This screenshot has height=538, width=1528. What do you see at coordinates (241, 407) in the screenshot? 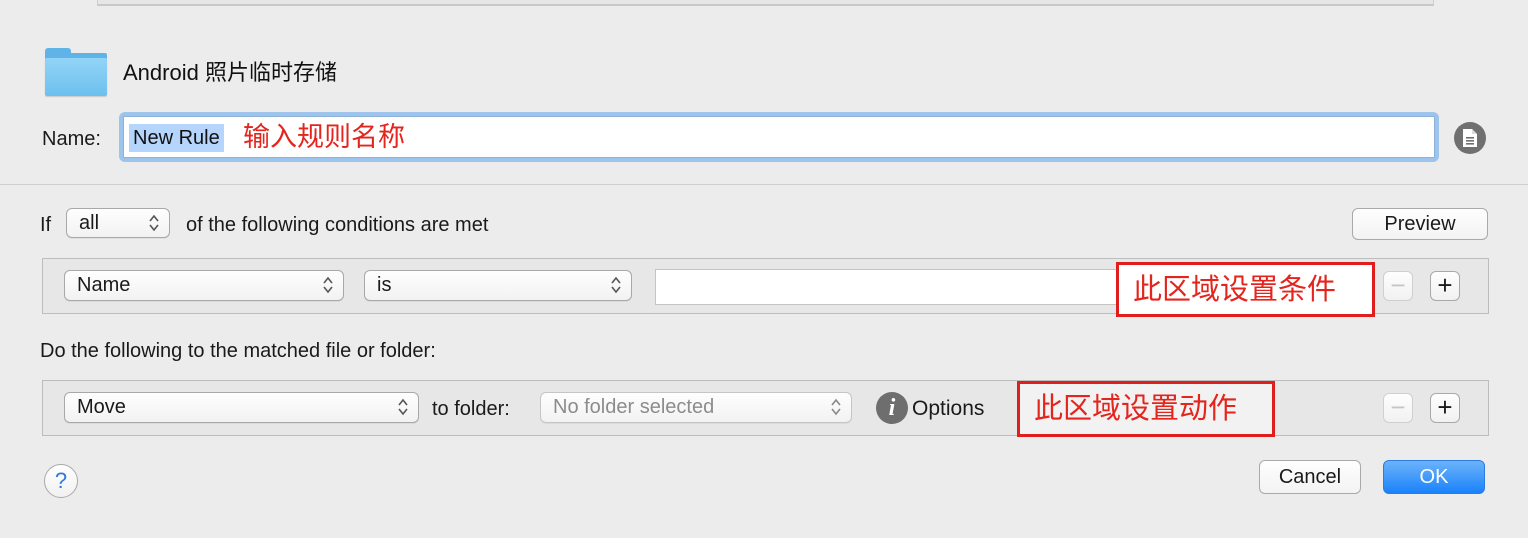
I see `action-select: Move` at bounding box center [241, 407].